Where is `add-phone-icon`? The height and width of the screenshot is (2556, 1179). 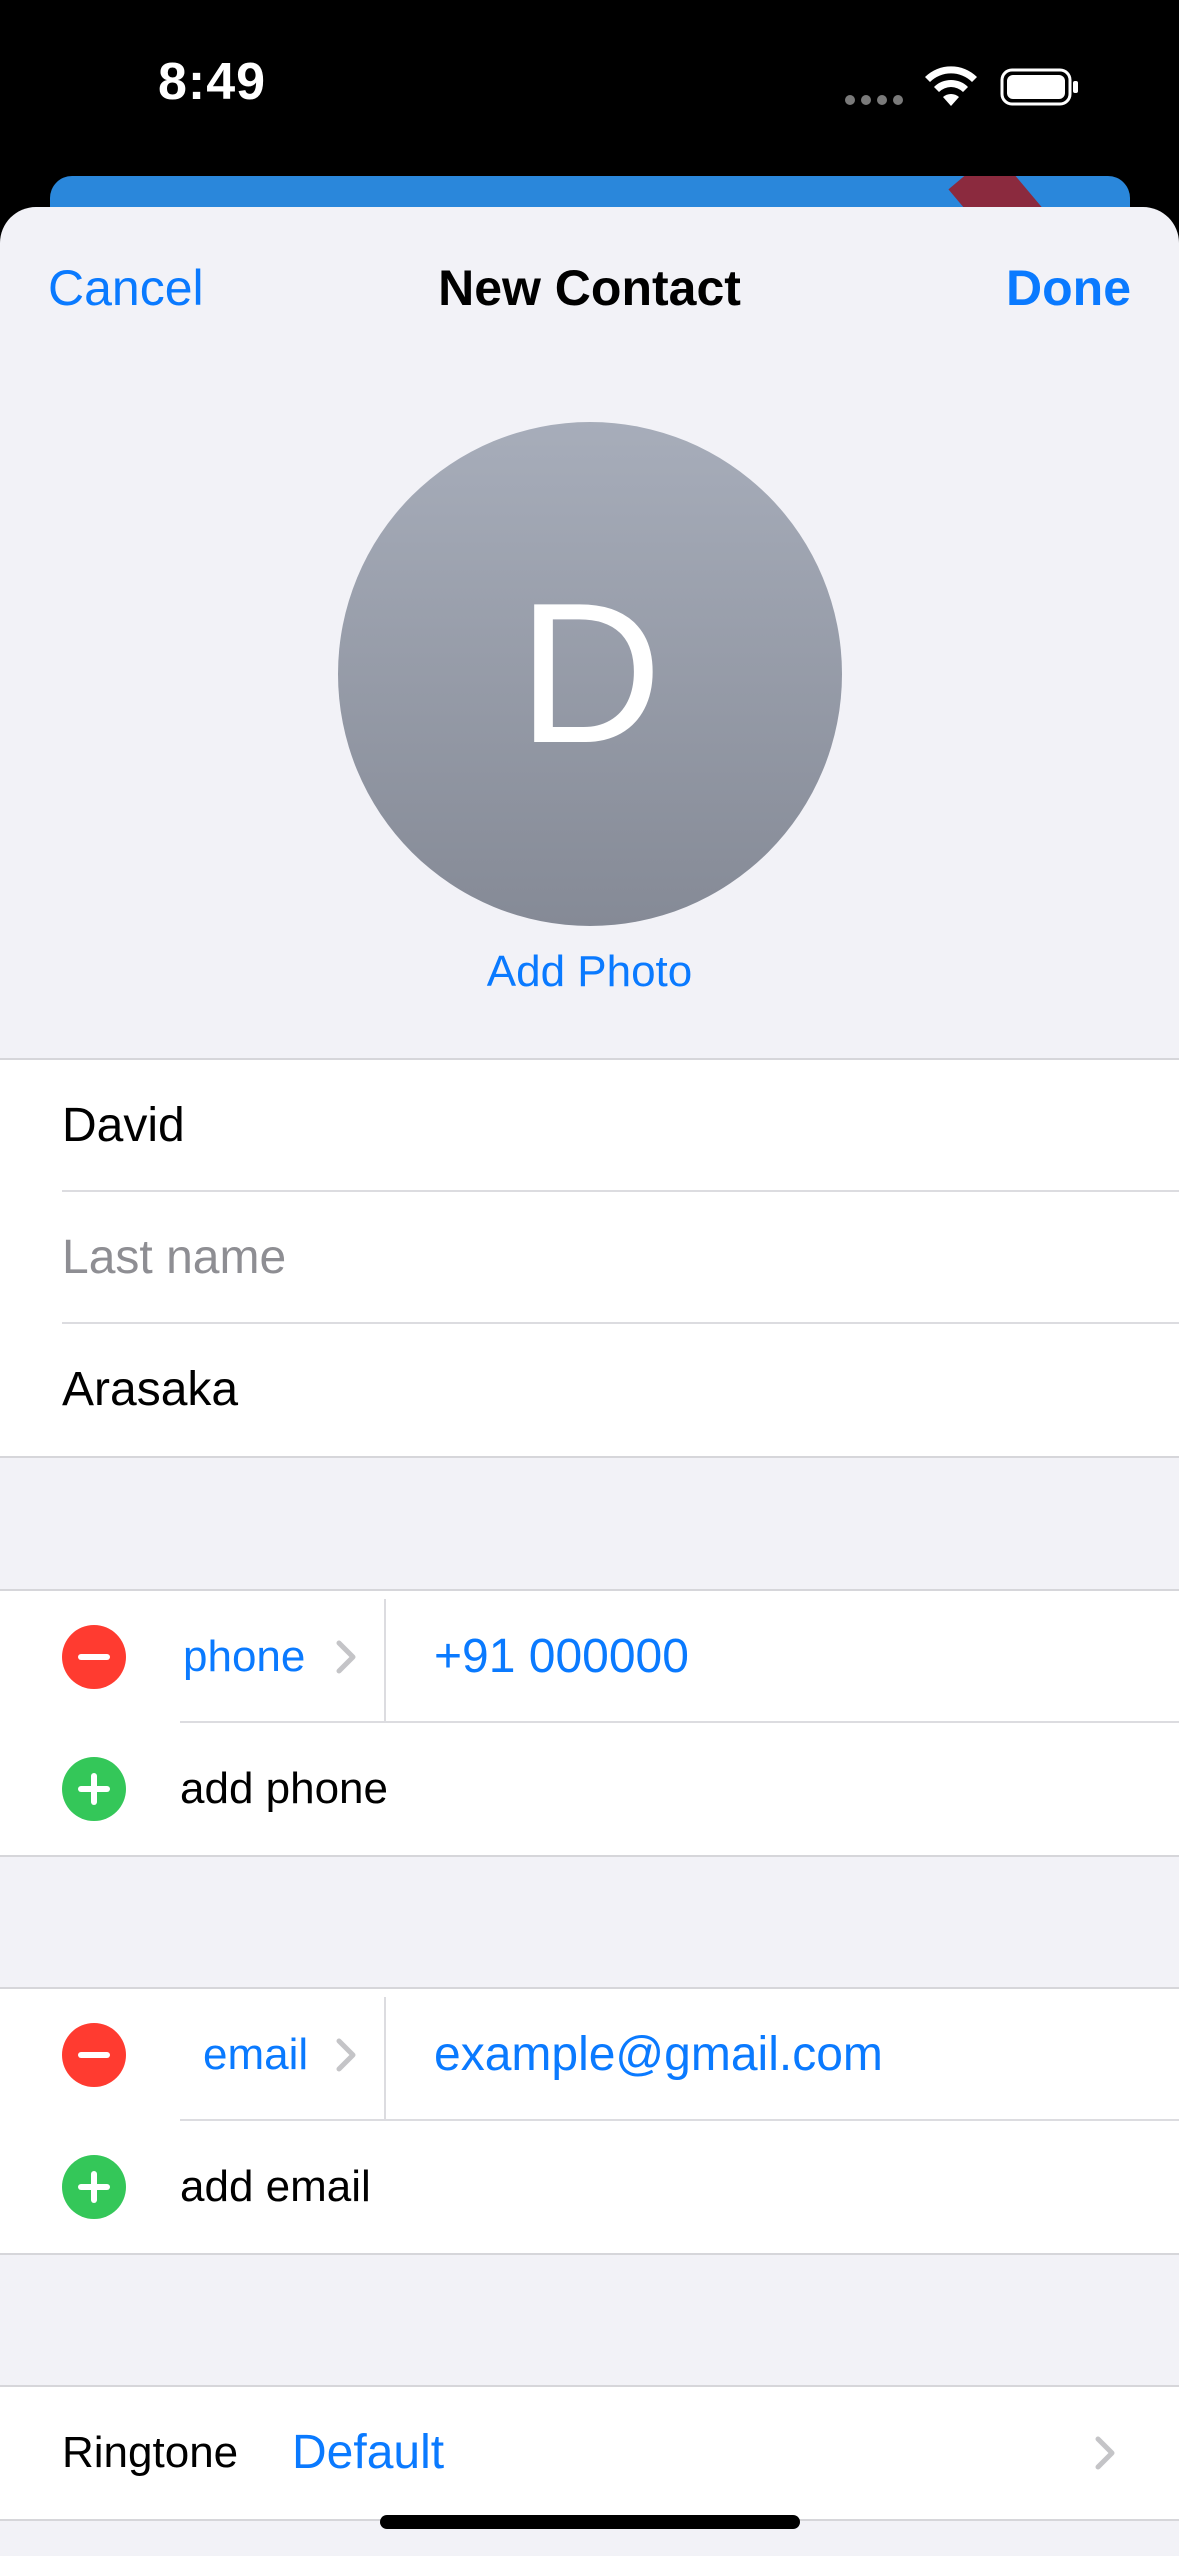
add-phone-icon is located at coordinates (94, 1789).